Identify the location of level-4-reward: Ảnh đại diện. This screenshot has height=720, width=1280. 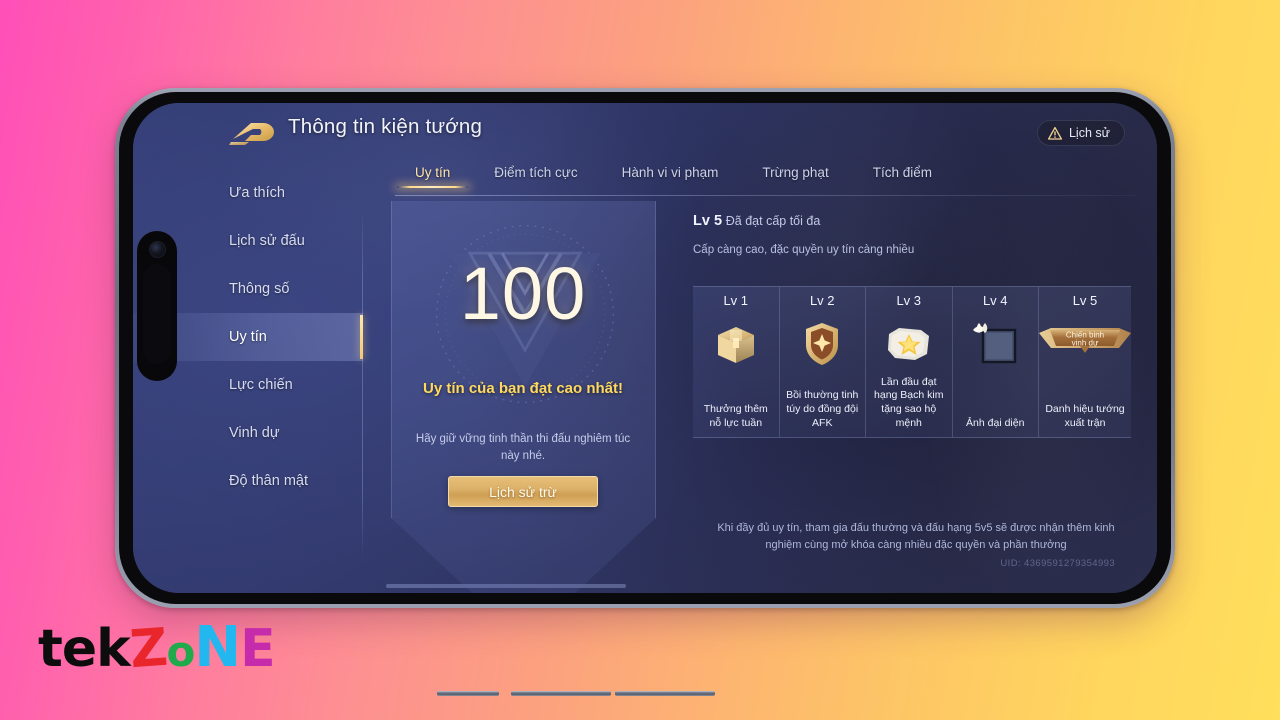
(995, 423).